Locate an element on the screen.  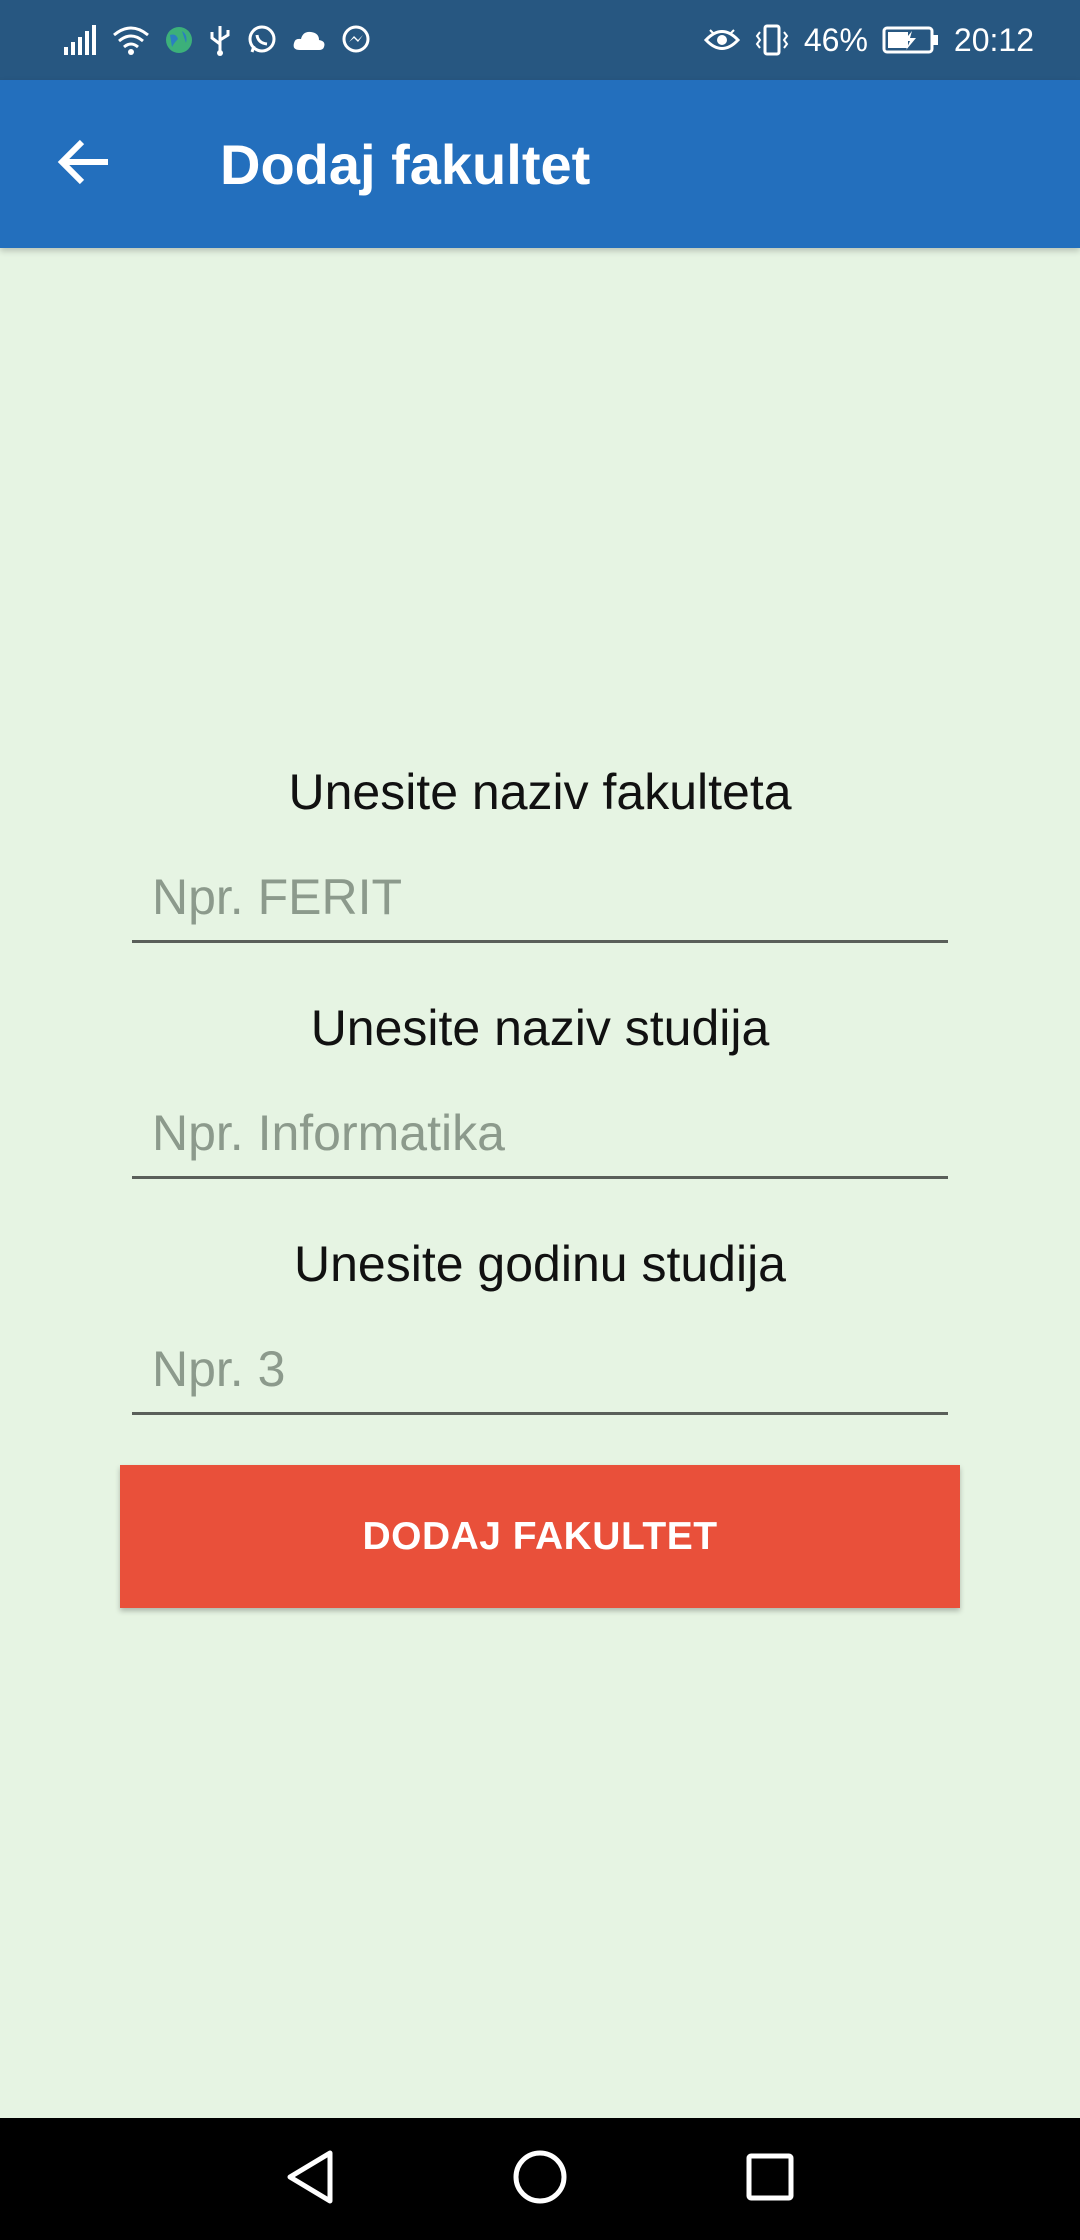
wifi-icon is located at coordinates (131, 40).